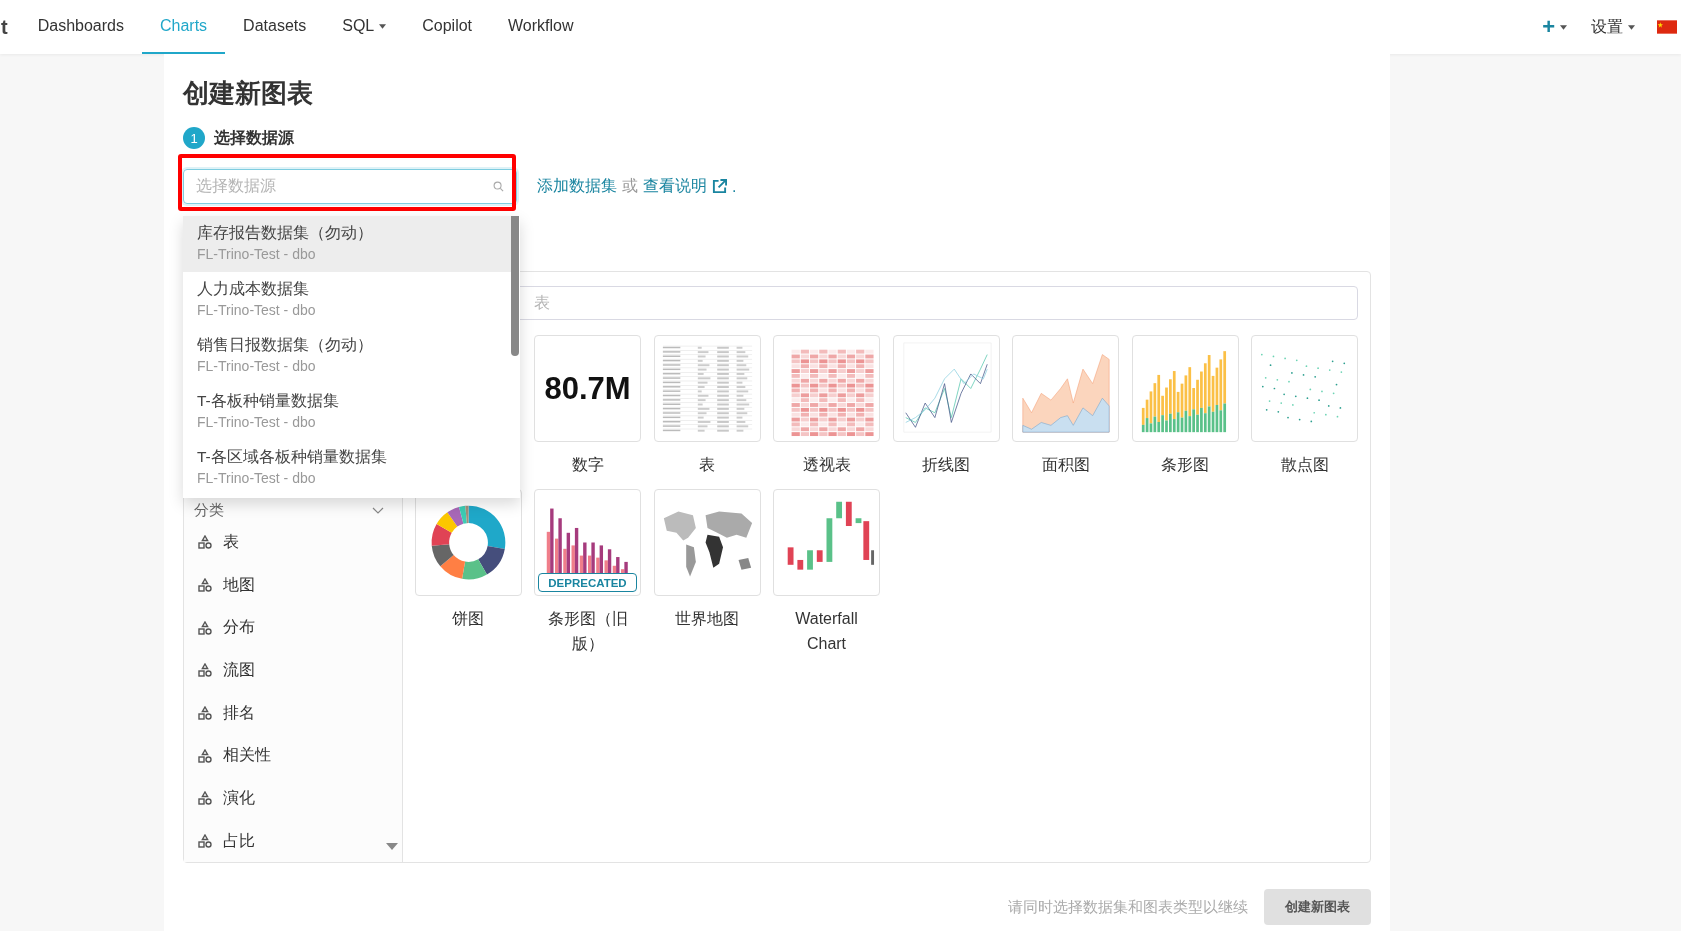 The height and width of the screenshot is (931, 1681). What do you see at coordinates (285, 345) in the screenshot?
I see `dataset-name: 销售日报数据集（勿动）` at bounding box center [285, 345].